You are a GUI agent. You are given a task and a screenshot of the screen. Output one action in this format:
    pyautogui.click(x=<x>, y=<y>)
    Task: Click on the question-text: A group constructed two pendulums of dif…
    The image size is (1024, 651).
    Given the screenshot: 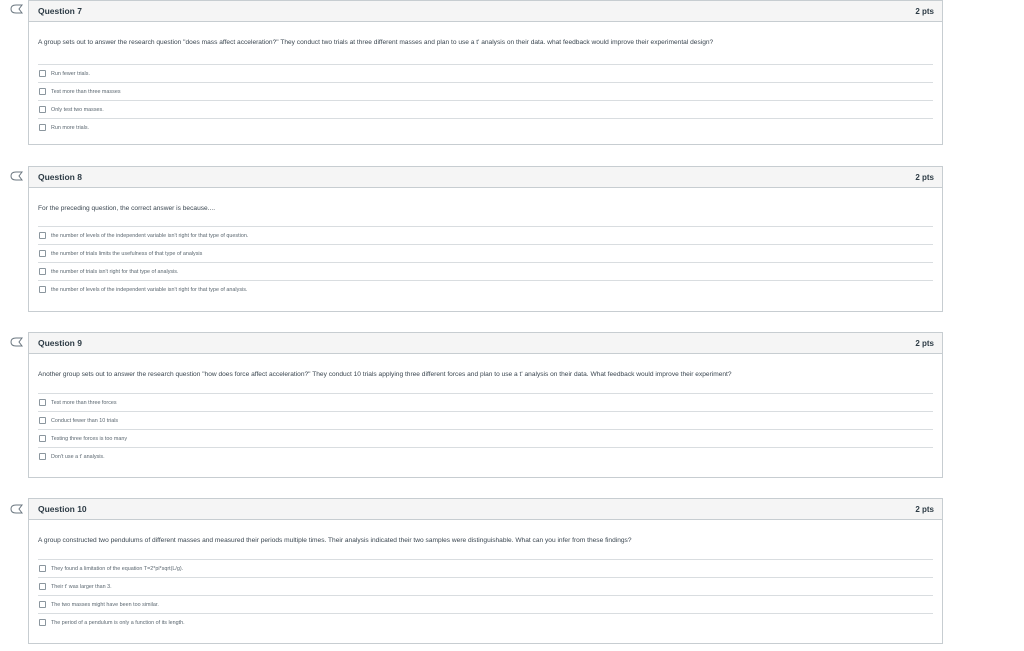 What is the action you would take?
    pyautogui.click(x=335, y=540)
    